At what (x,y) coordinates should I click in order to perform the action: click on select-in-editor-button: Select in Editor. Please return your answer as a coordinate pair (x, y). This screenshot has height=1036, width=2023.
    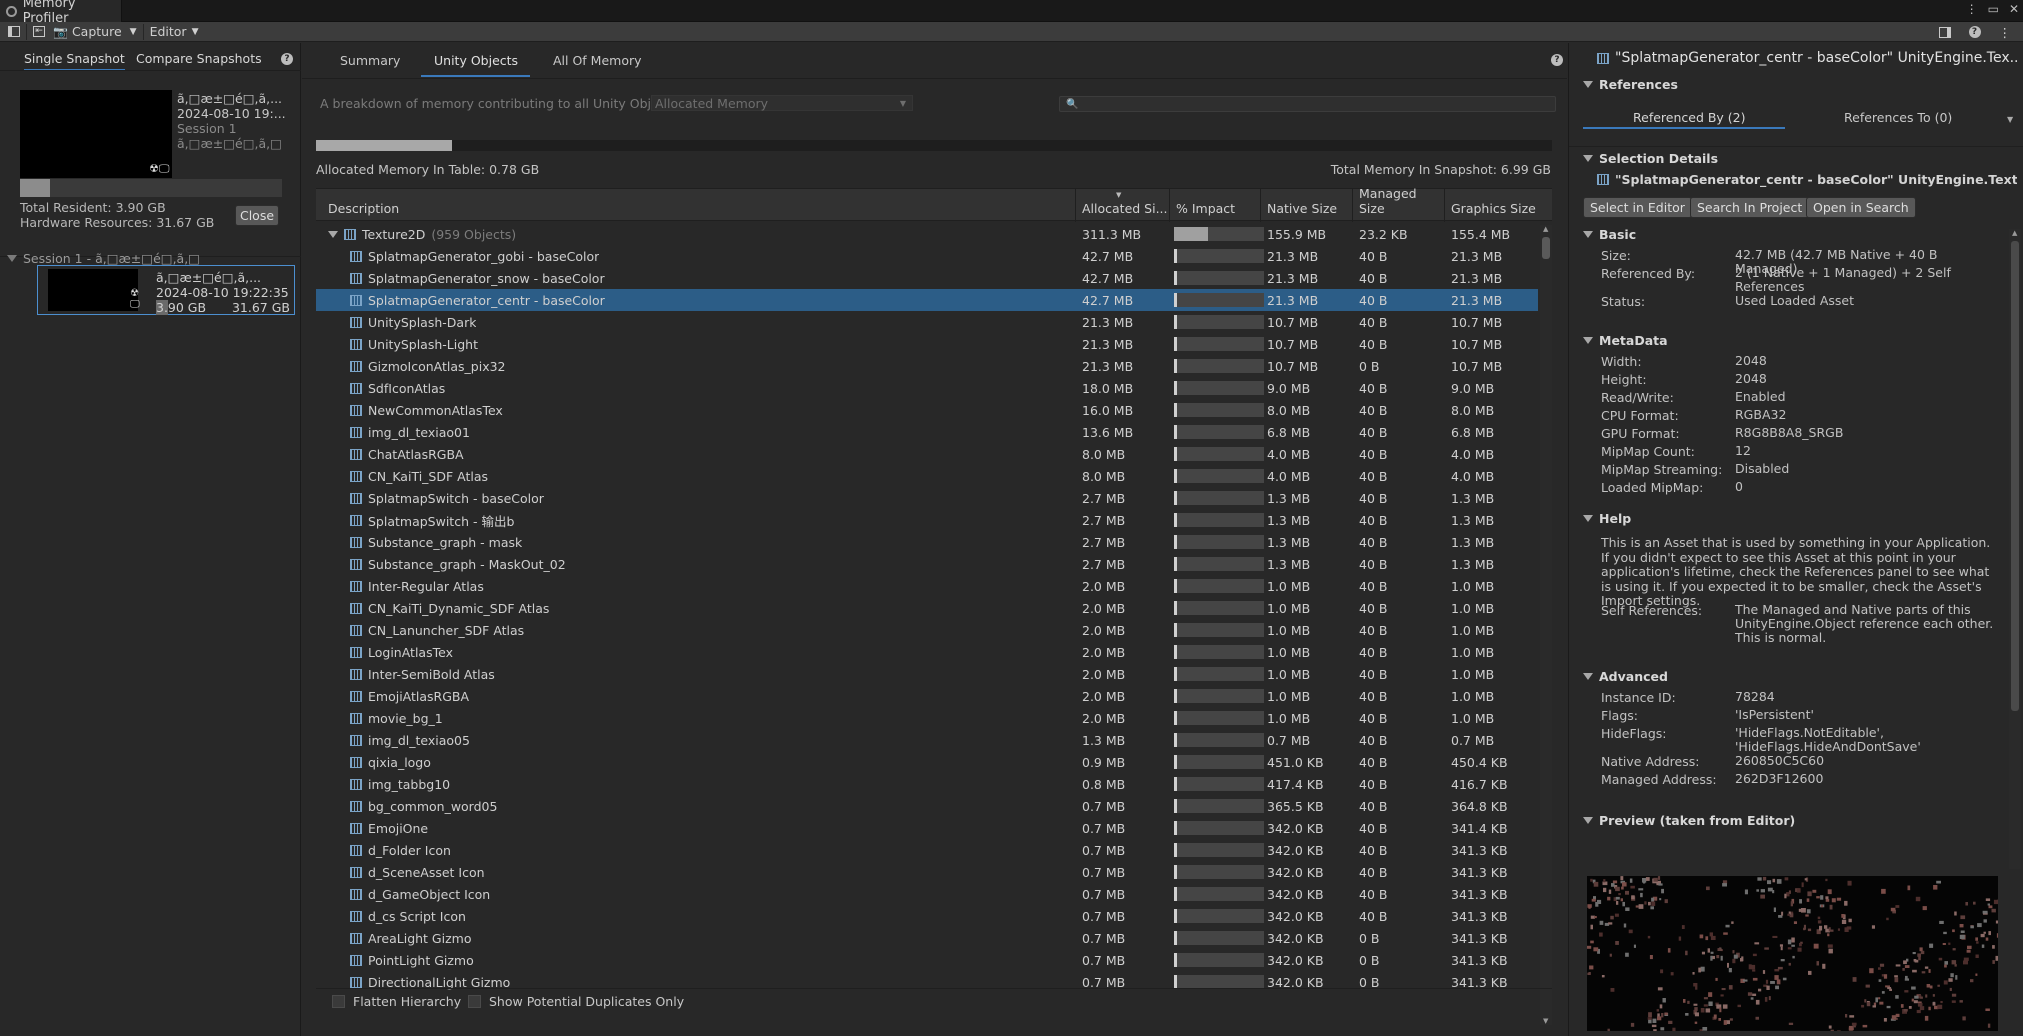
    Looking at the image, I should click on (1637, 207).